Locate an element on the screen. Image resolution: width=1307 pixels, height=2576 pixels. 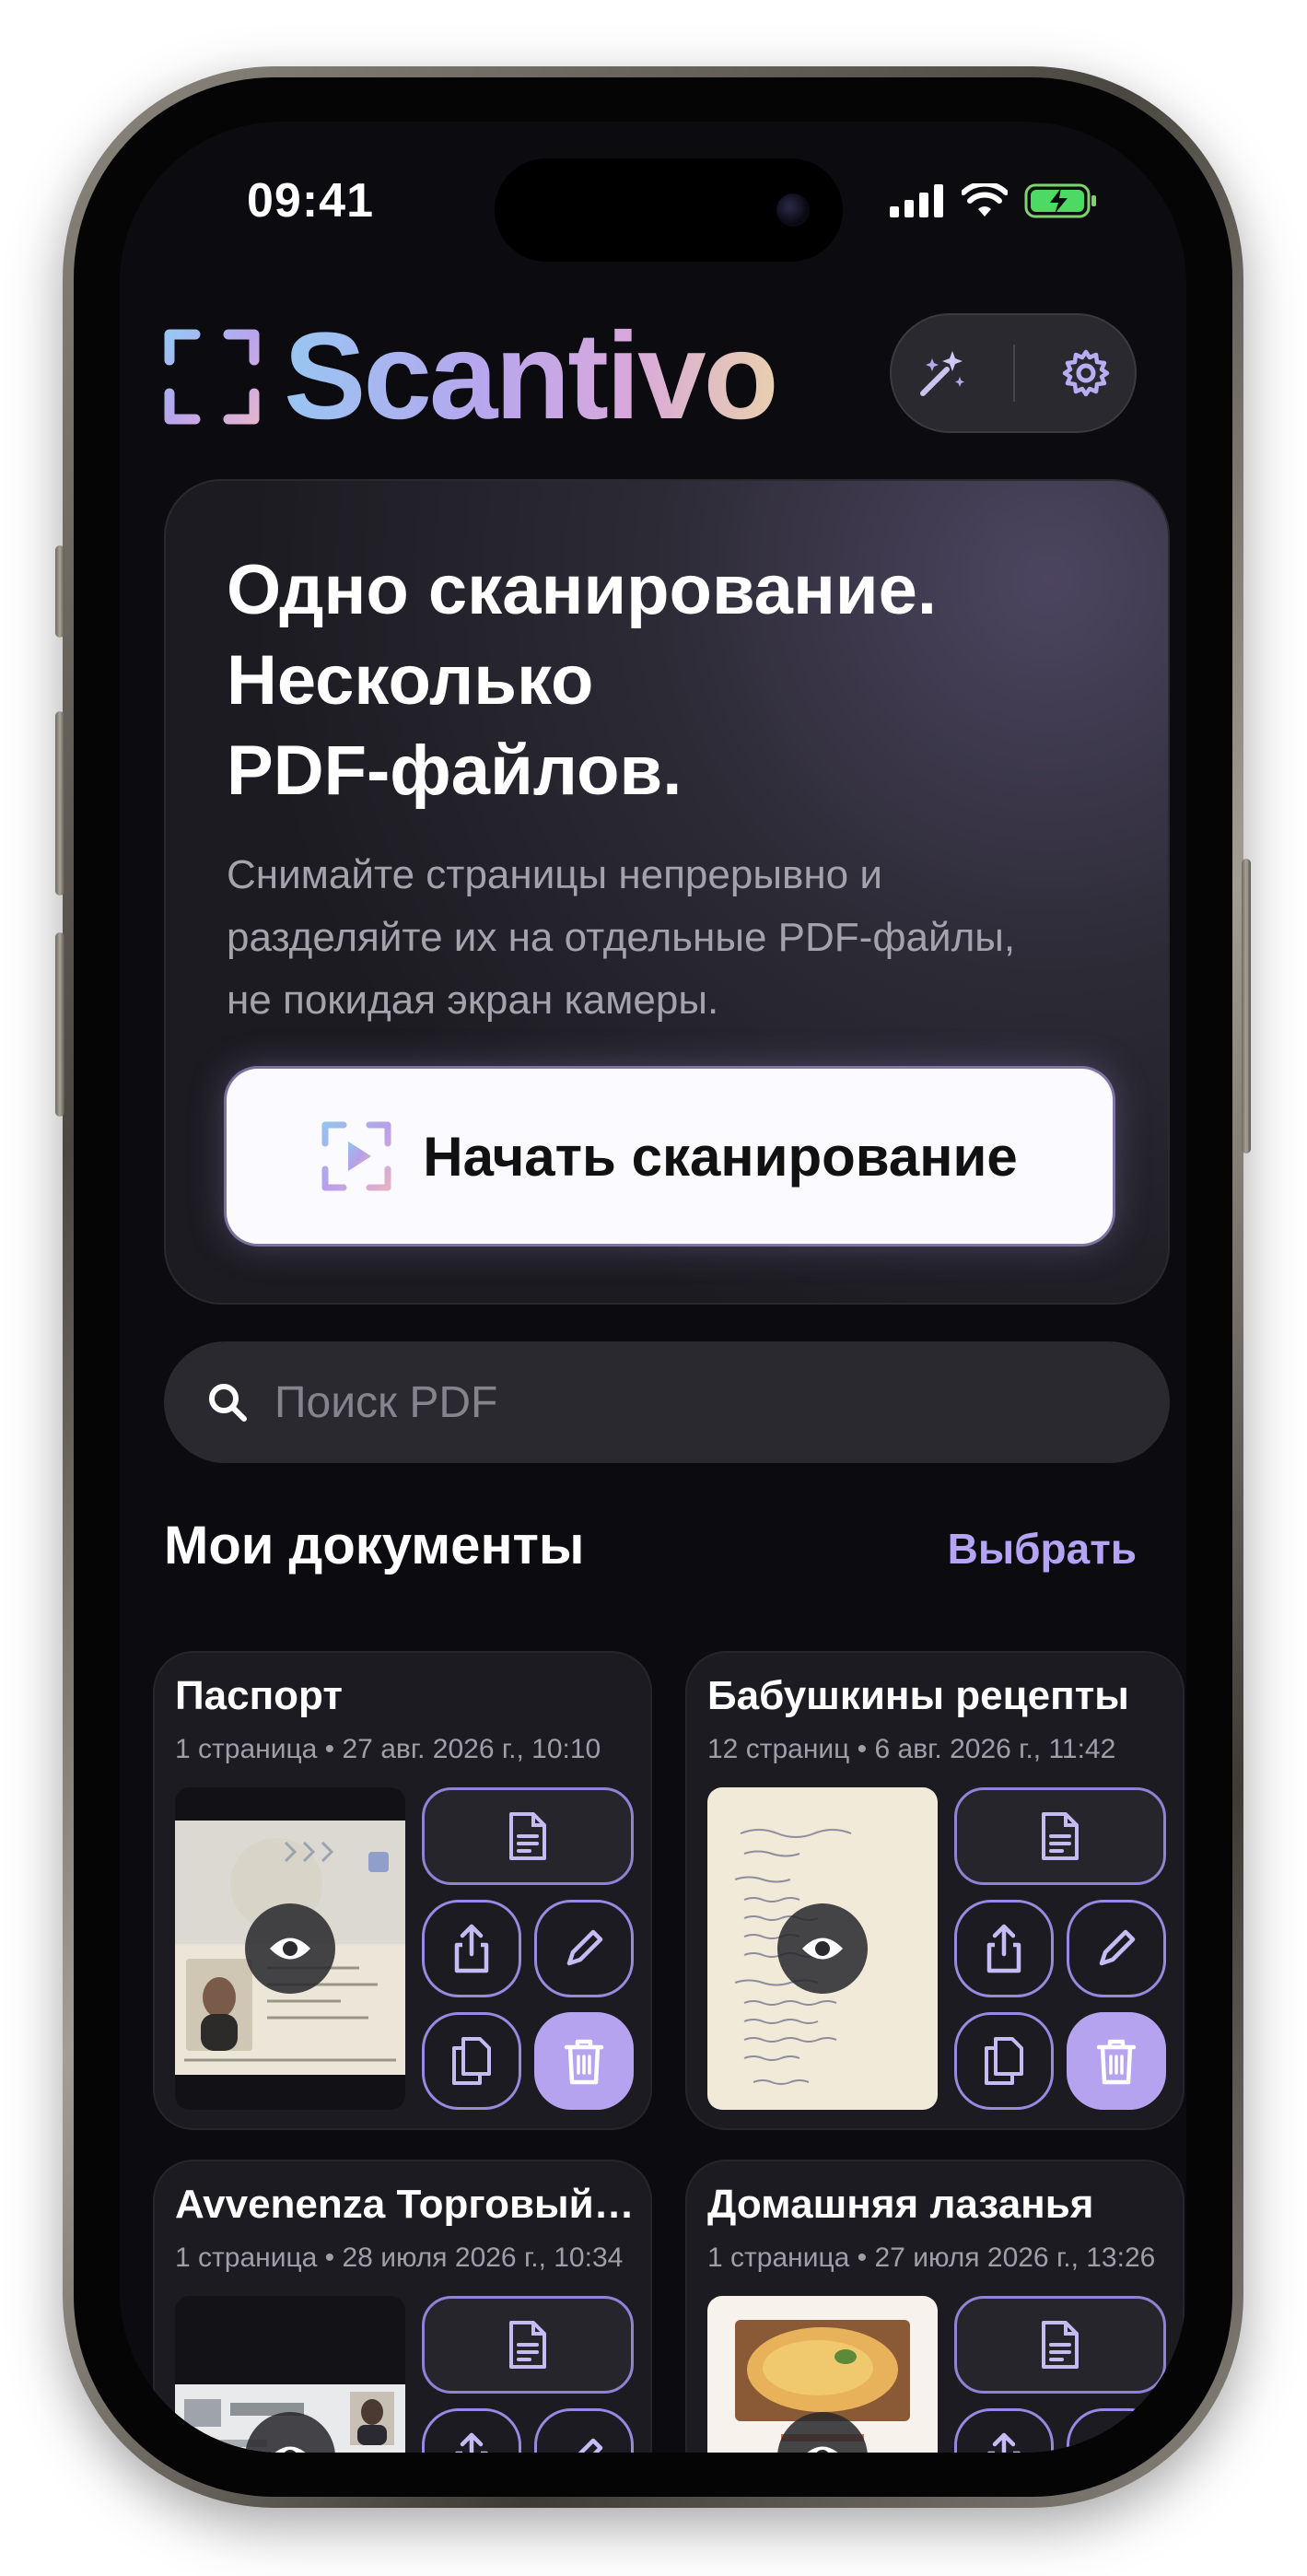
scan-play-icon is located at coordinates (356, 1156).